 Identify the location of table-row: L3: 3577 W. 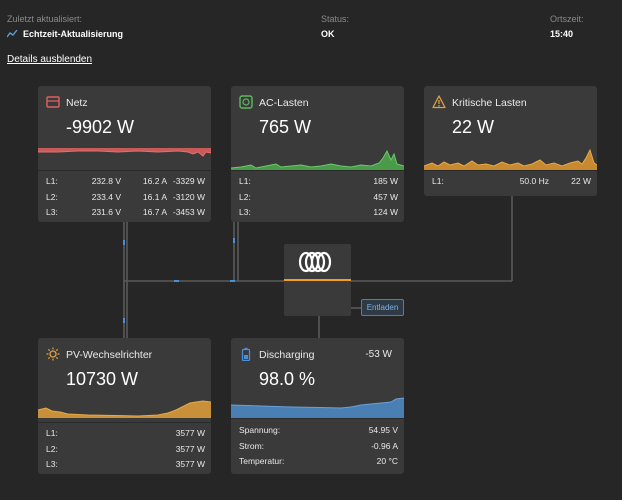
(125, 464).